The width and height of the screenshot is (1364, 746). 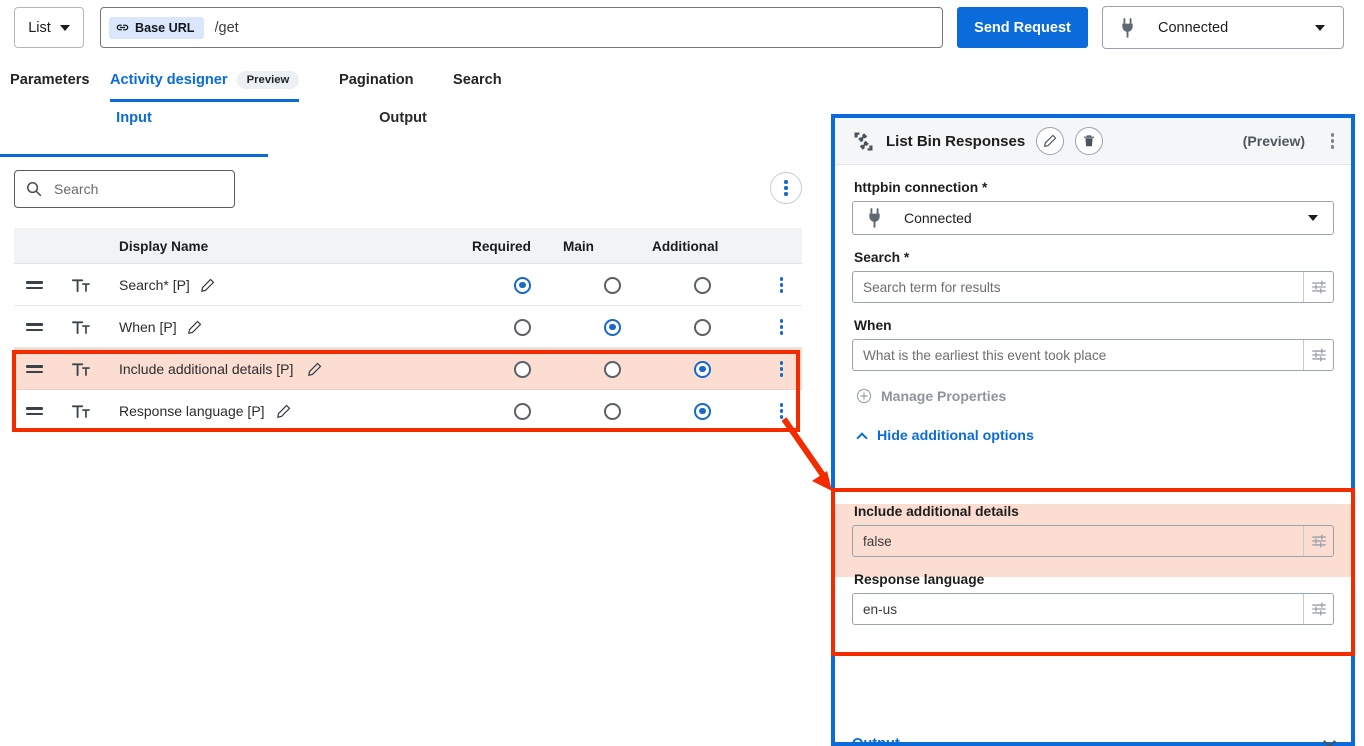 What do you see at coordinates (403, 128) in the screenshot?
I see `tab-output: Output` at bounding box center [403, 128].